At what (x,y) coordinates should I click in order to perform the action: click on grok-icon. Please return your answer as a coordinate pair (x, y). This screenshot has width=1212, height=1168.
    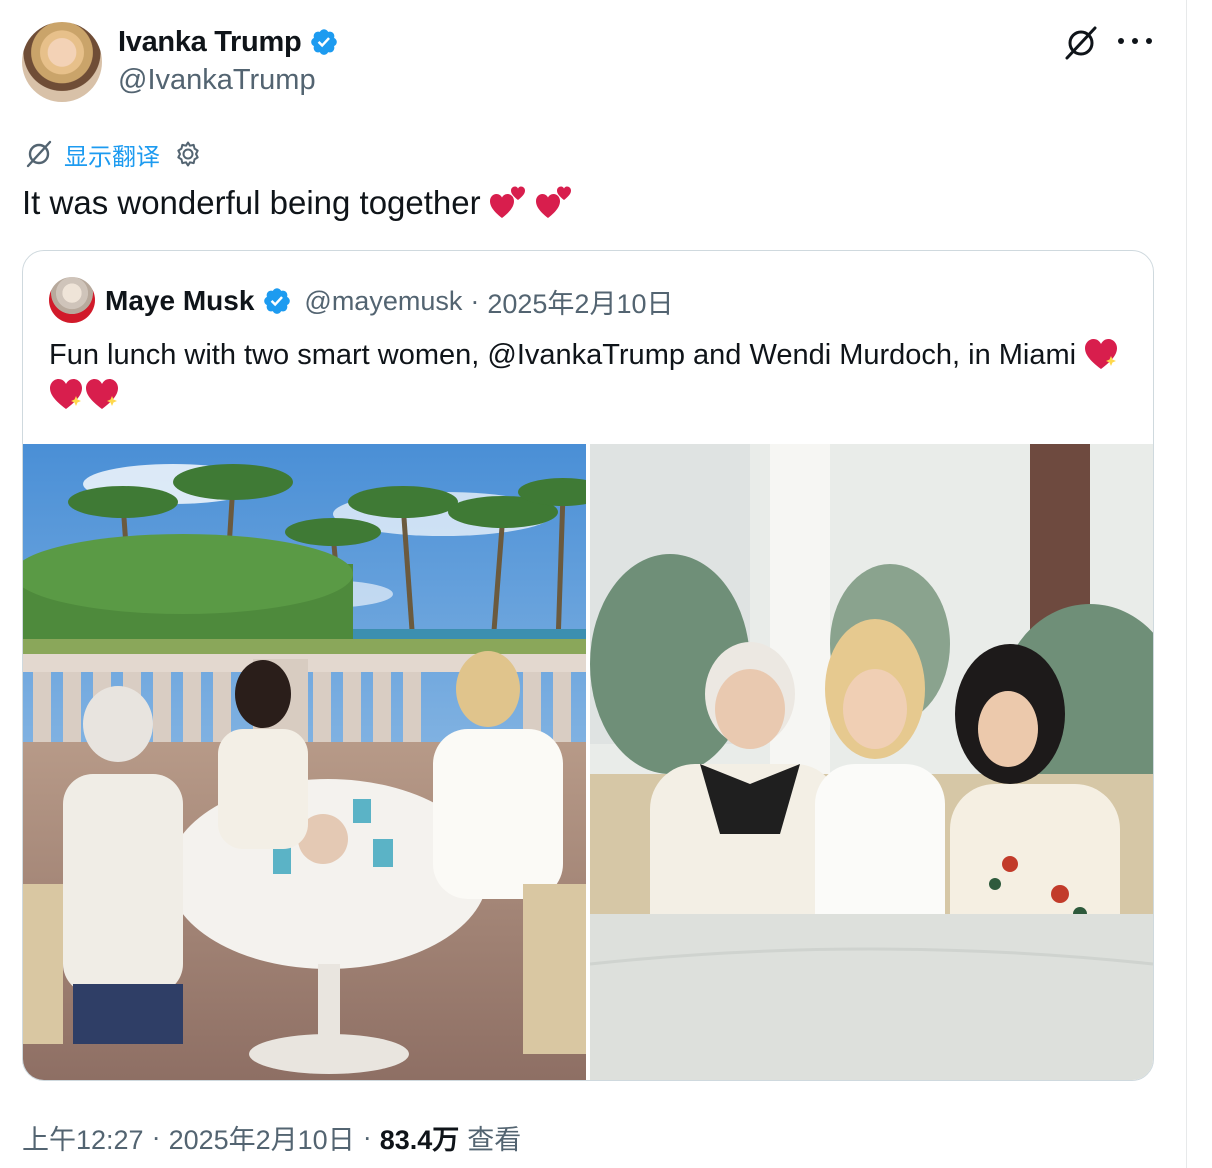
    Looking at the image, I should click on (1081, 43).